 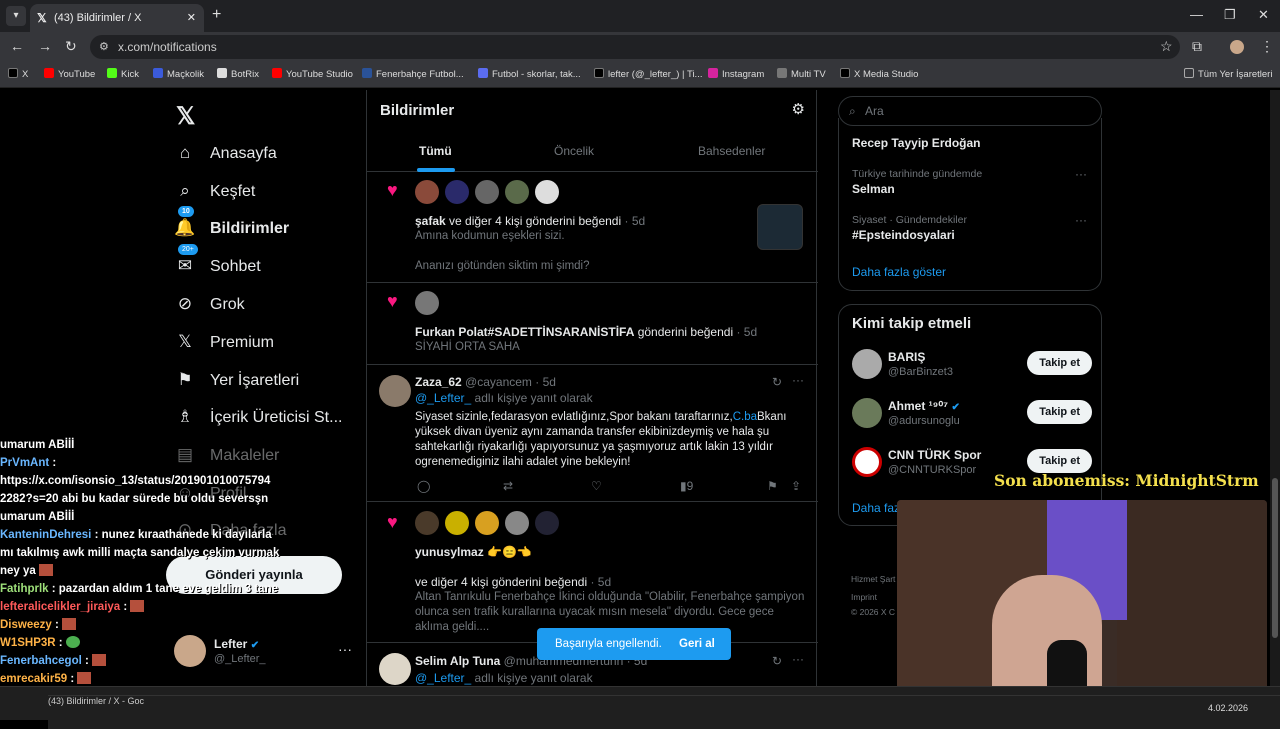 What do you see at coordinates (312, 74) in the screenshot?
I see `bookmark-item: YouTube Studio` at bounding box center [312, 74].